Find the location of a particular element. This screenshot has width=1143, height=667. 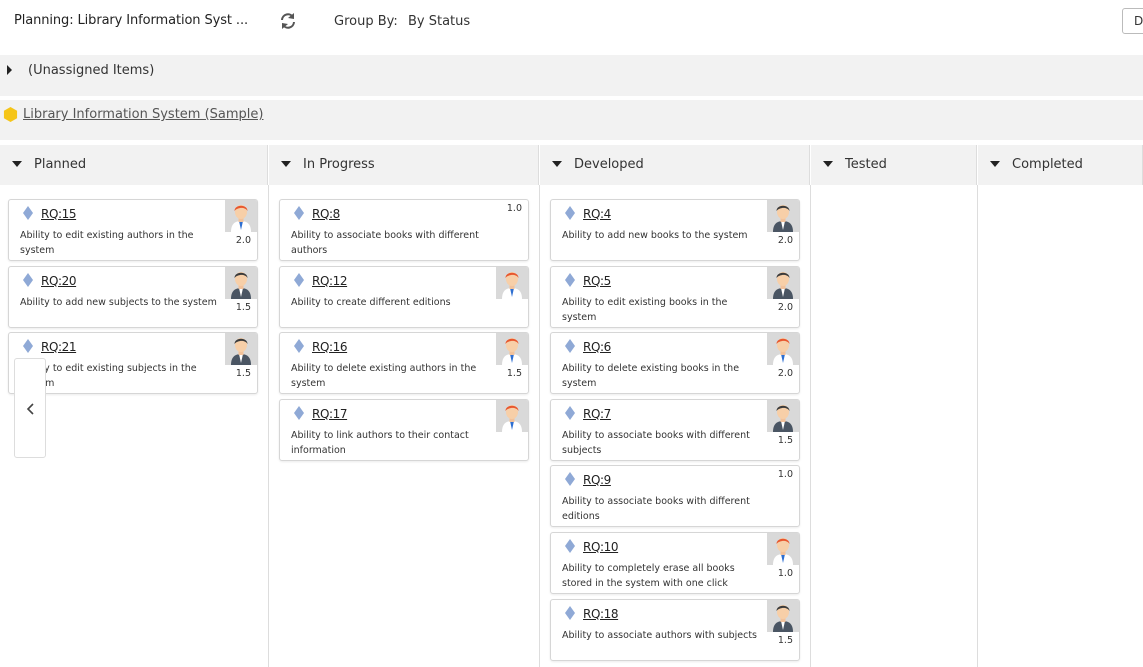

collapse-panel-tab is located at coordinates (30, 408).